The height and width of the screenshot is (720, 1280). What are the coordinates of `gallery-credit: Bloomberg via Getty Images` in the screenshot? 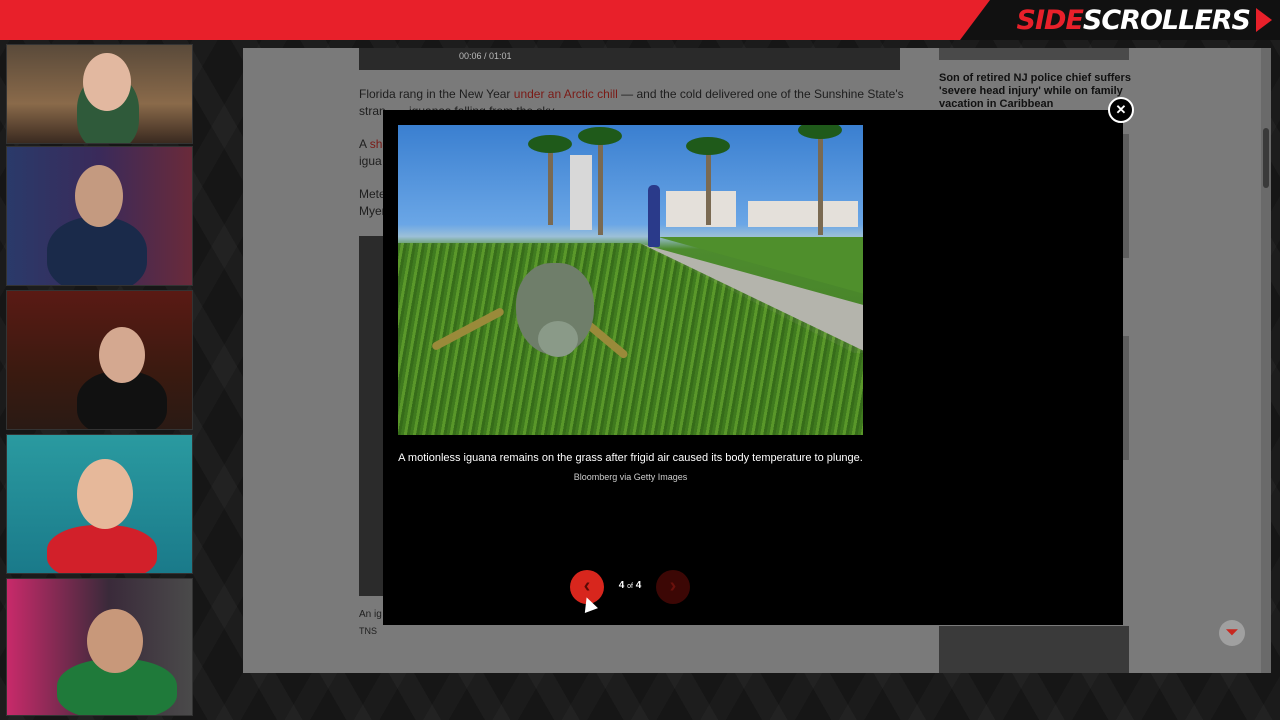 It's located at (630, 477).